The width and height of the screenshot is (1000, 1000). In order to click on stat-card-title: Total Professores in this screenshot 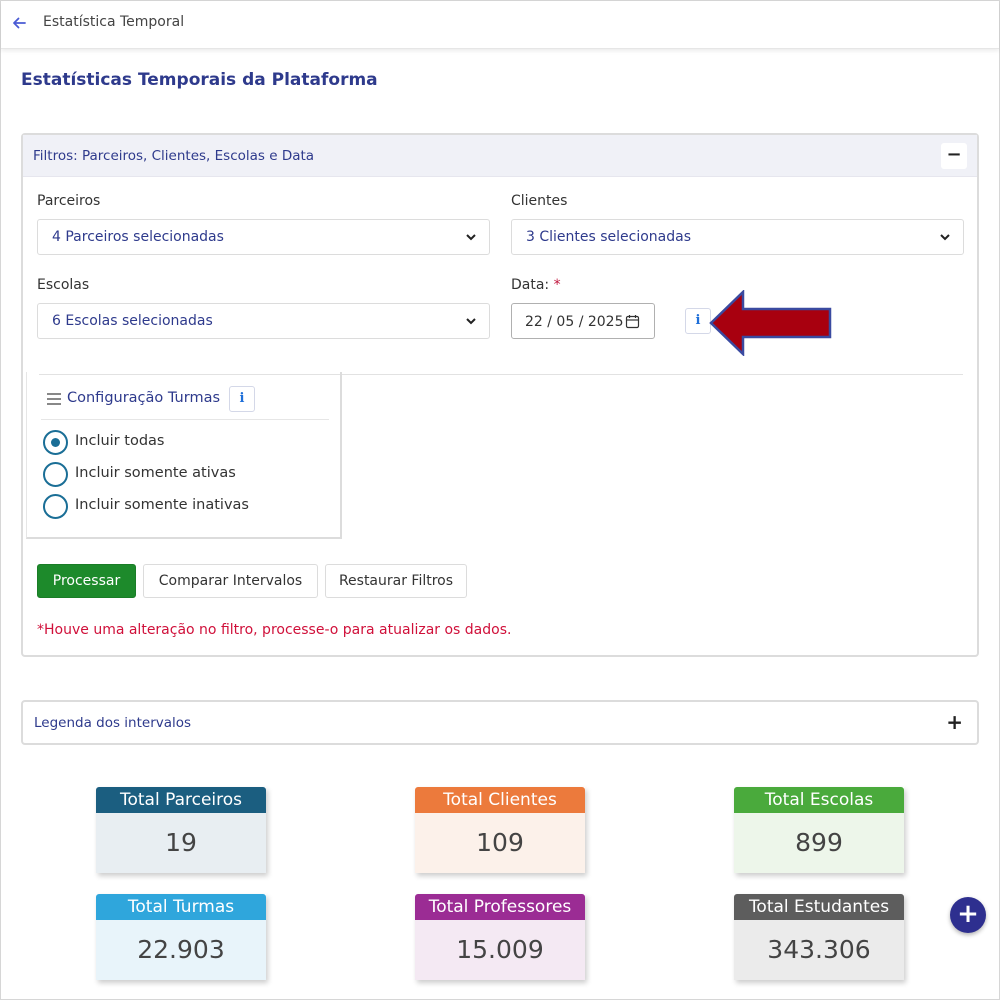, I will do `click(500, 907)`.